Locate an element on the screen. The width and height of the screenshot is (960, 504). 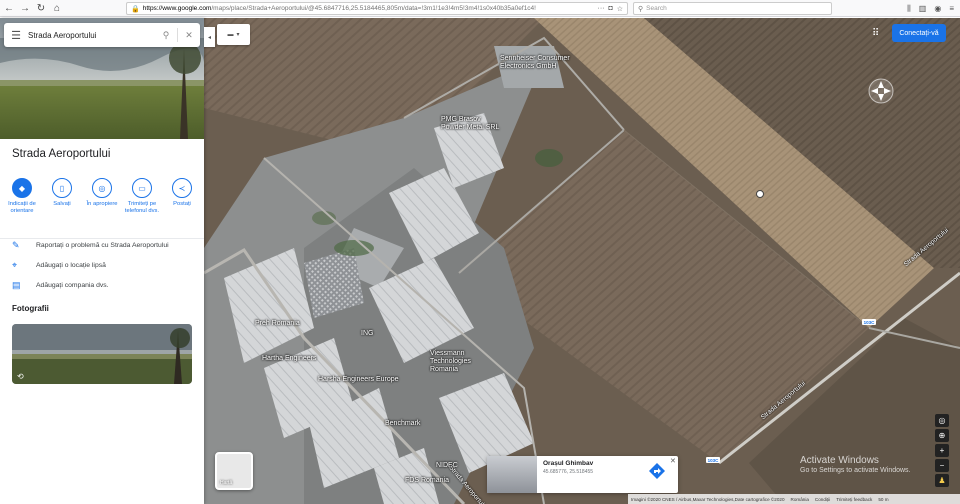
map-label: PMG Brasov Powder Metal SRL is located at coordinates (472, 124).